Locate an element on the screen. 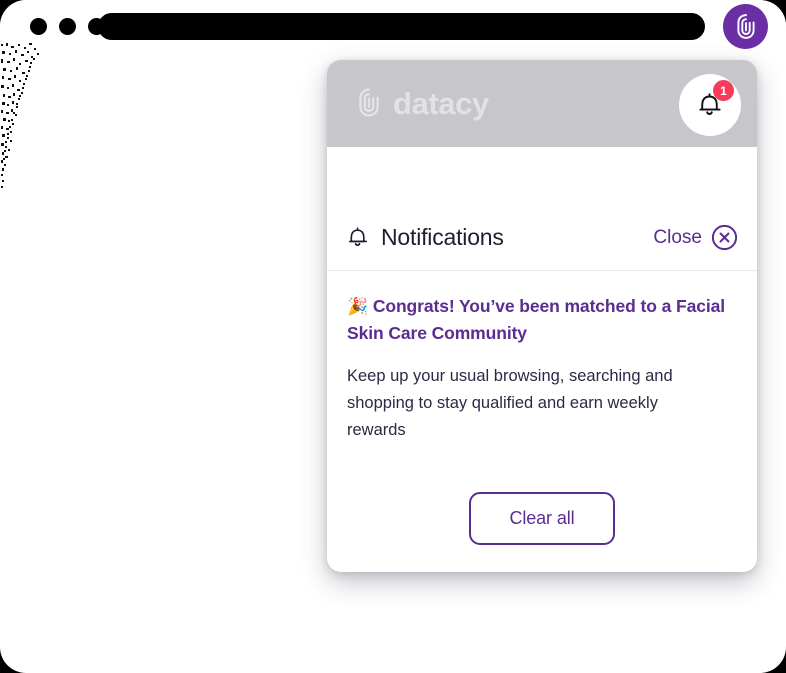  datacy-brand: datacy is located at coordinates (421, 103).